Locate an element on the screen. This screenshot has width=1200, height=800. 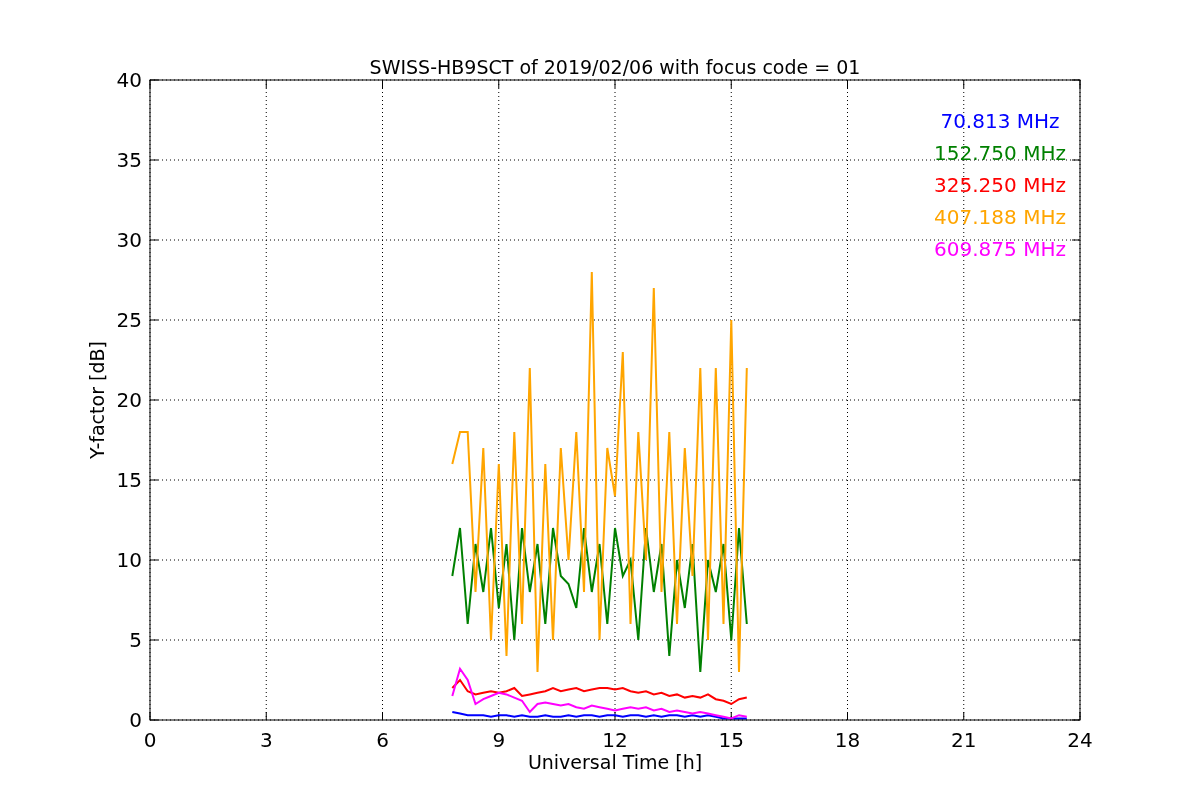
x-tick-label: 18 is located at coordinates (847, 740).